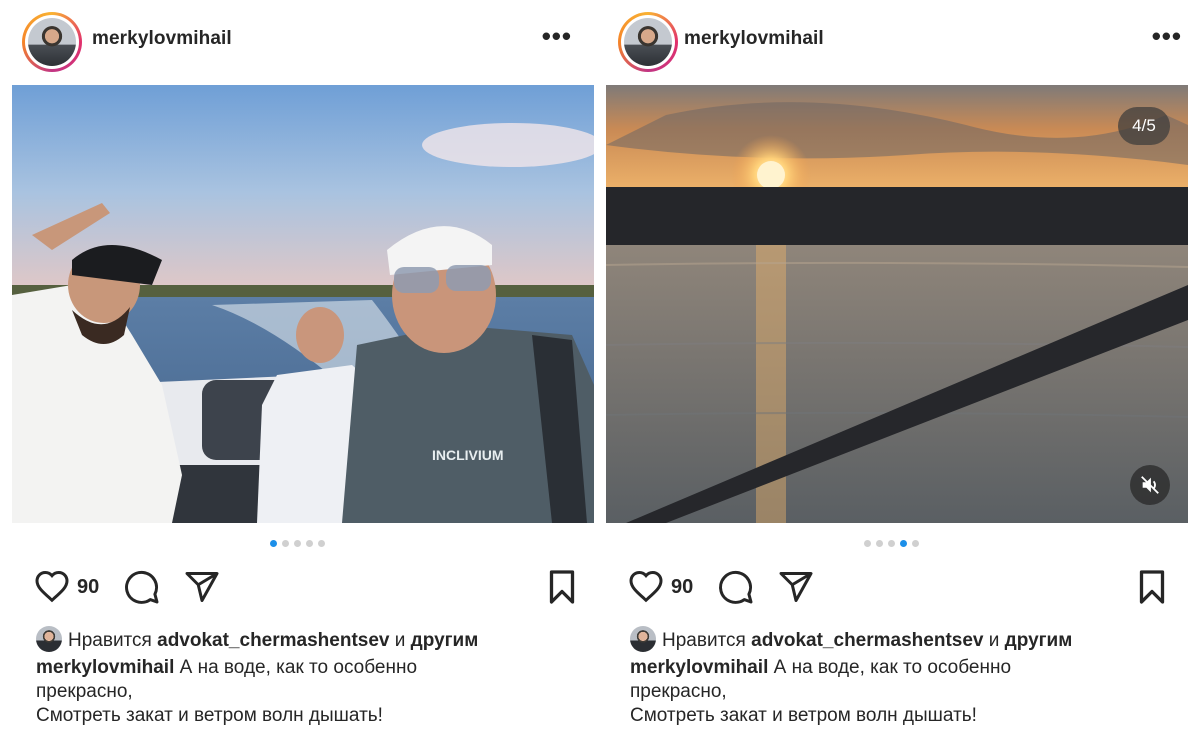 The image size is (1200, 750). I want to click on svg-text: INCLIVIUM, so click(468, 455).